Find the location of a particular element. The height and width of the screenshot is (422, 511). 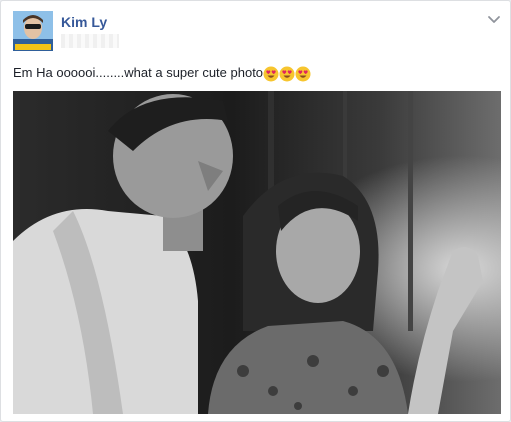

author-name: Kim Ly is located at coordinates (84, 22).